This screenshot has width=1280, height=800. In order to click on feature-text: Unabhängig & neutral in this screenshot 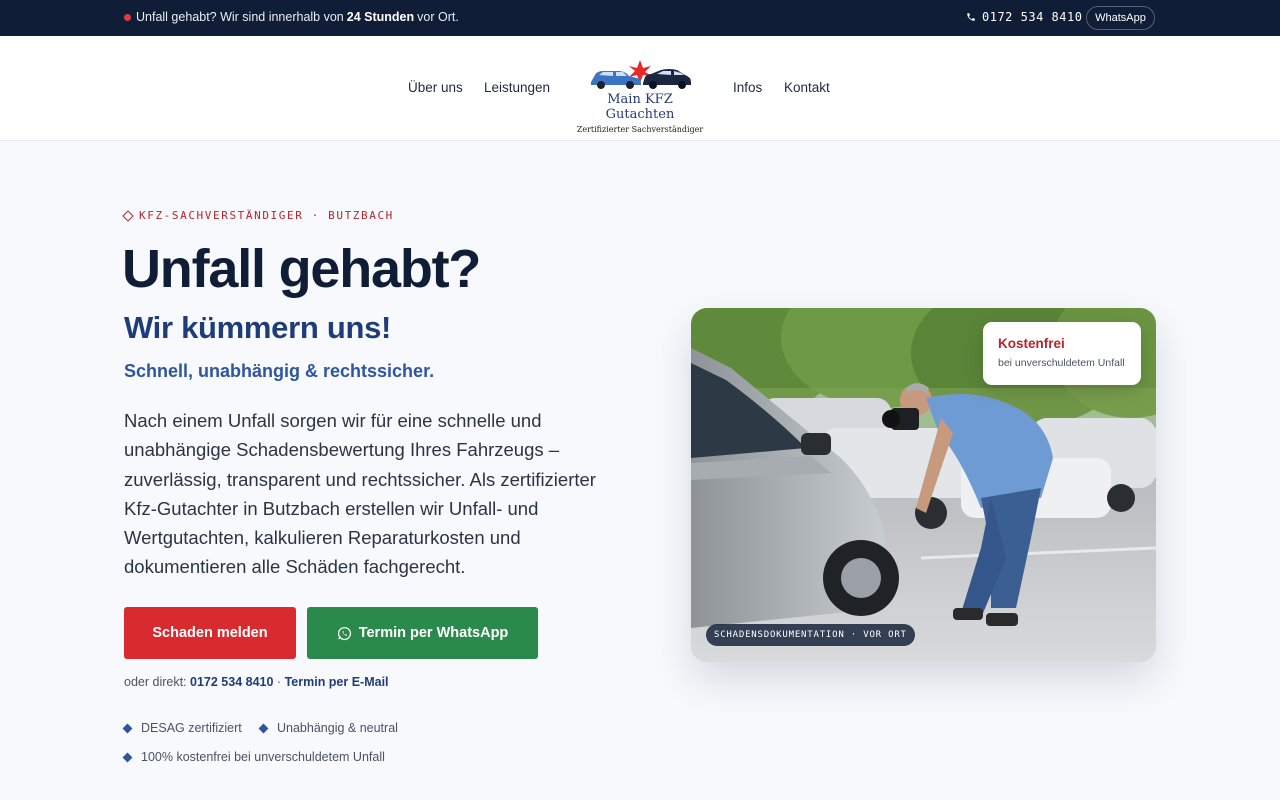, I will do `click(337, 728)`.